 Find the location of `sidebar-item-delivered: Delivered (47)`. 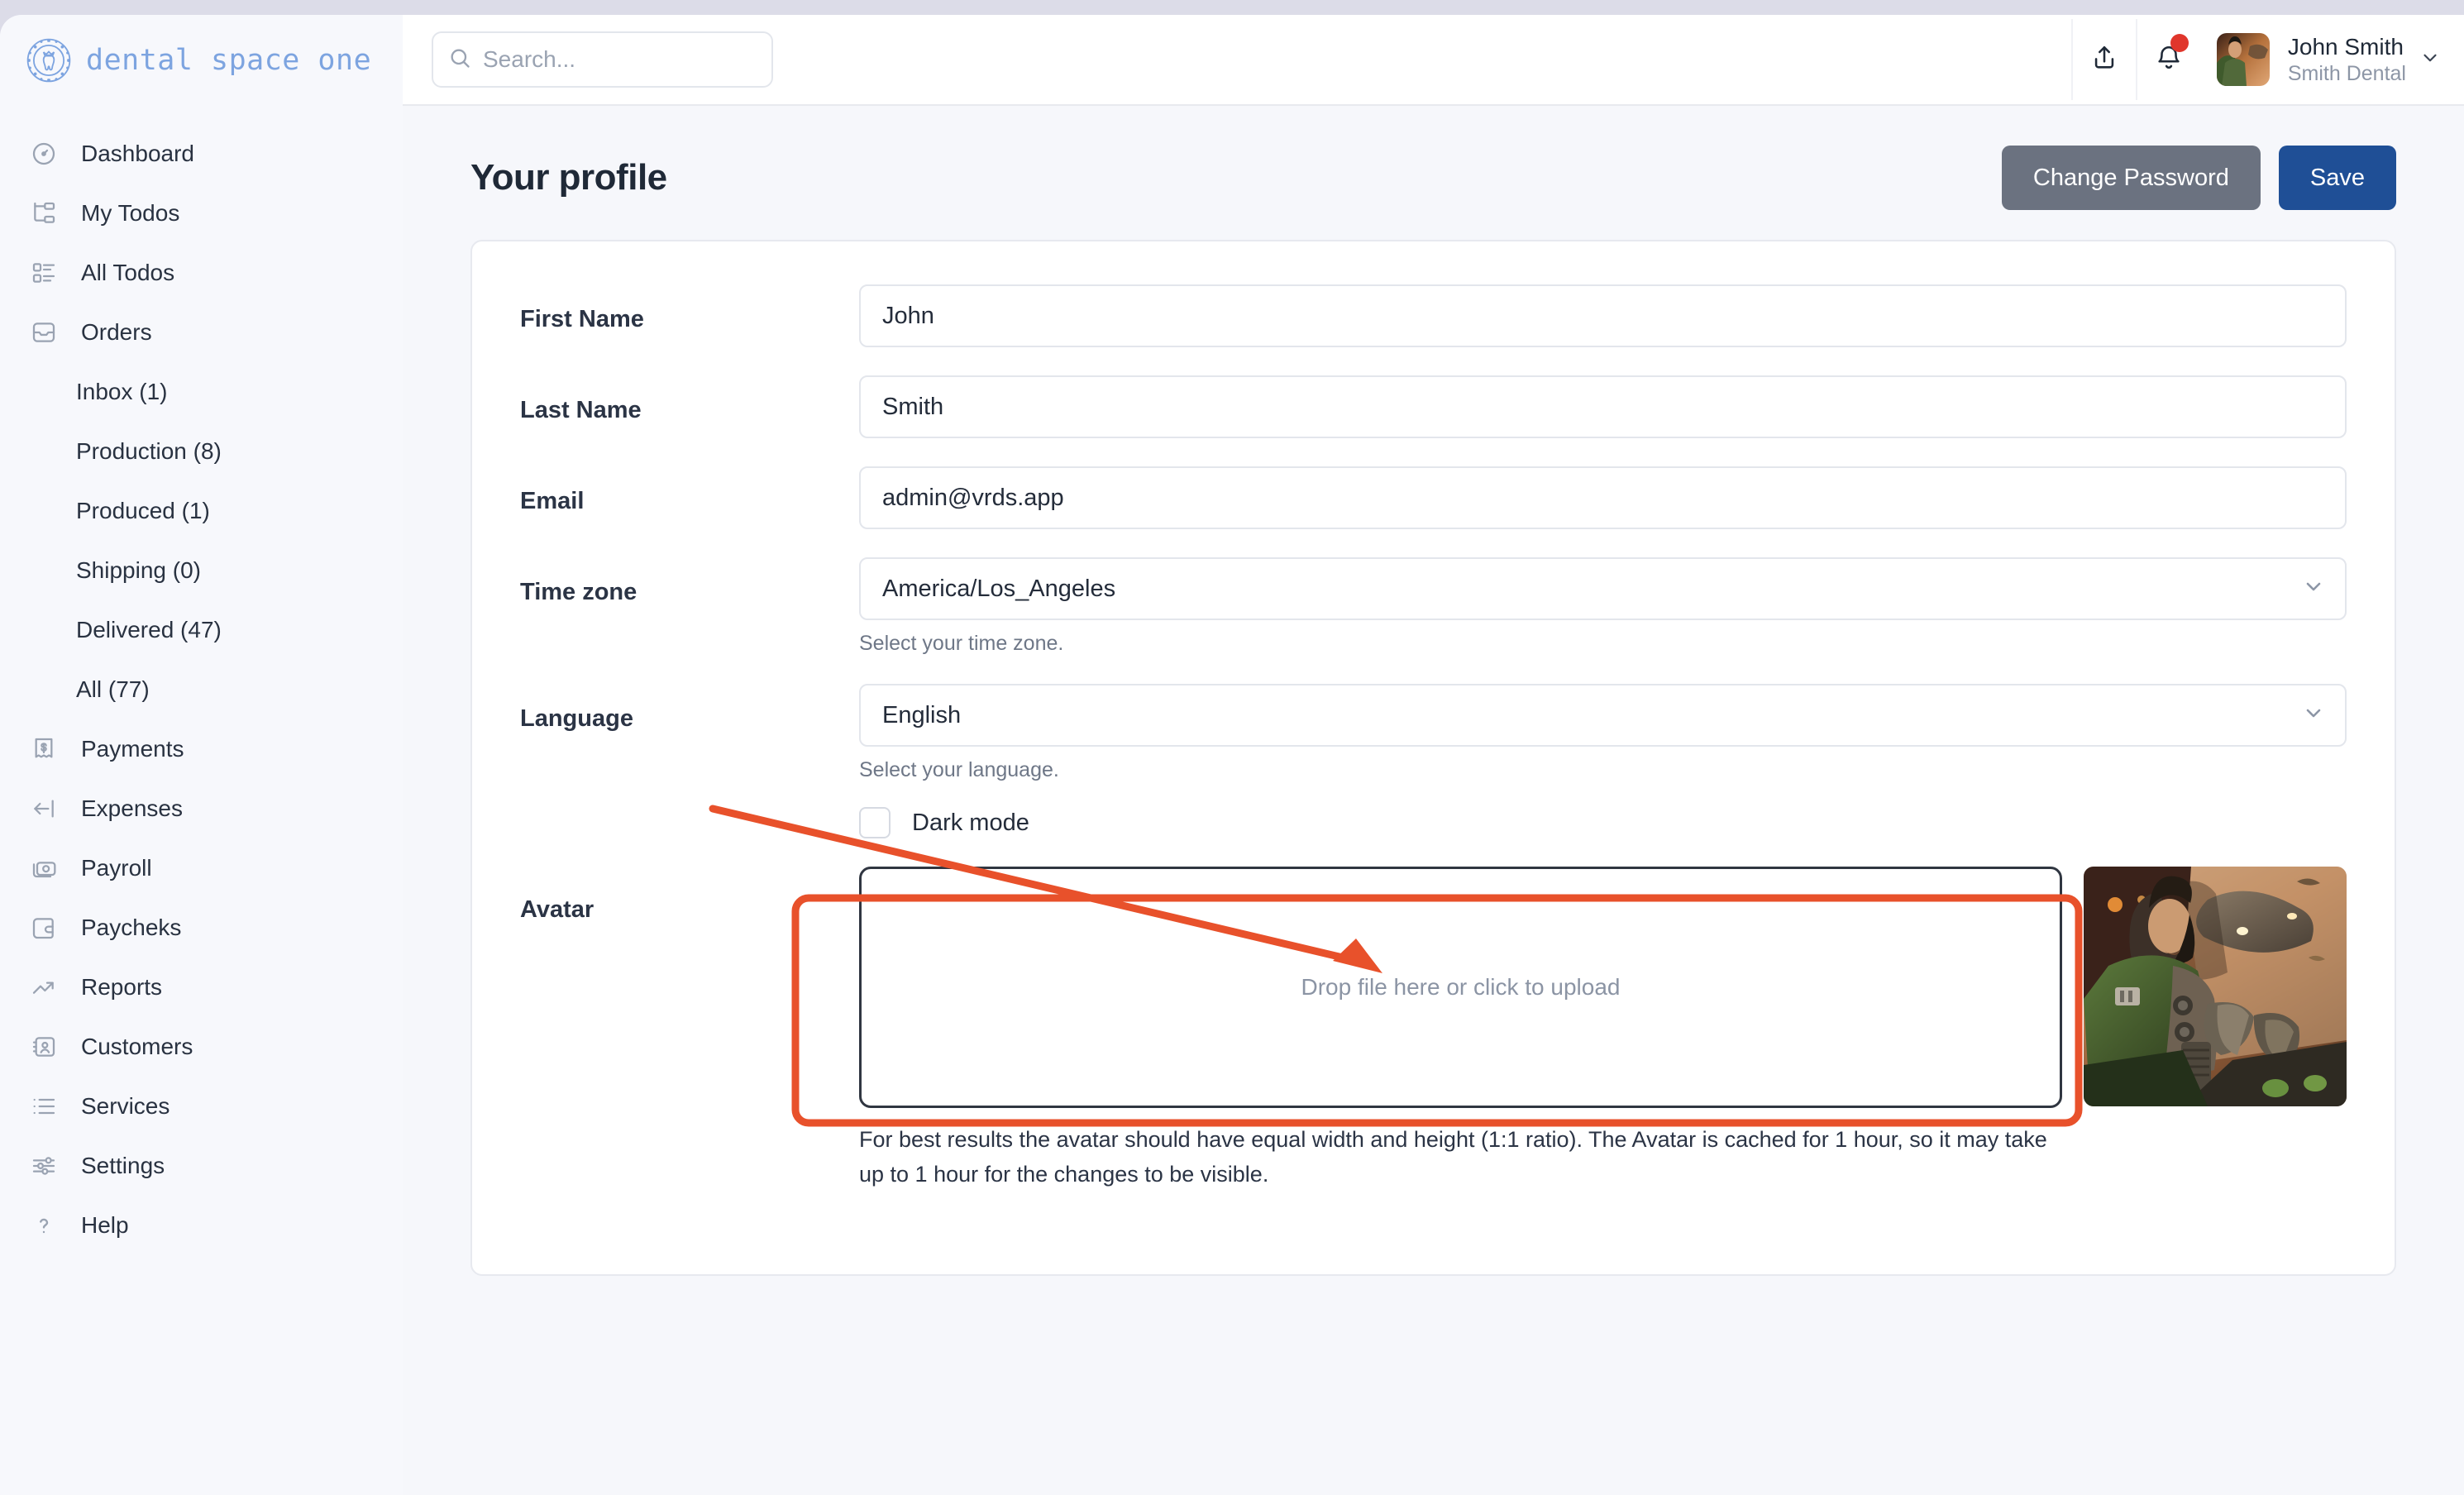

sidebar-item-delivered: Delivered (47) is located at coordinates (202, 630).